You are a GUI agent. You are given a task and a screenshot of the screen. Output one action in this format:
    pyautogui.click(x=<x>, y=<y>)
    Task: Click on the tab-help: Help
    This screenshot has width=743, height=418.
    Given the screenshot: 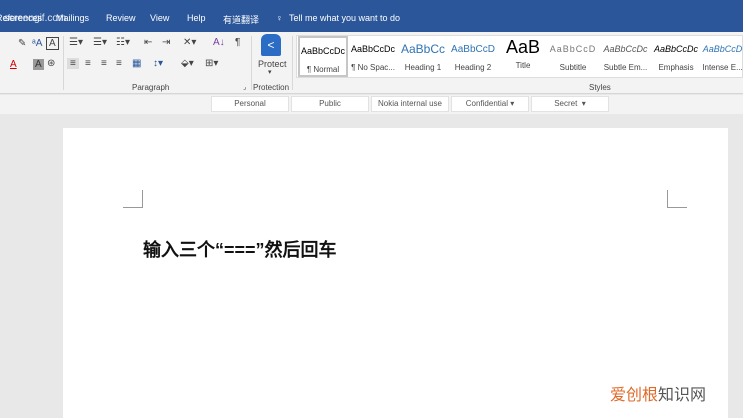 What is the action you would take?
    pyautogui.click(x=196, y=18)
    